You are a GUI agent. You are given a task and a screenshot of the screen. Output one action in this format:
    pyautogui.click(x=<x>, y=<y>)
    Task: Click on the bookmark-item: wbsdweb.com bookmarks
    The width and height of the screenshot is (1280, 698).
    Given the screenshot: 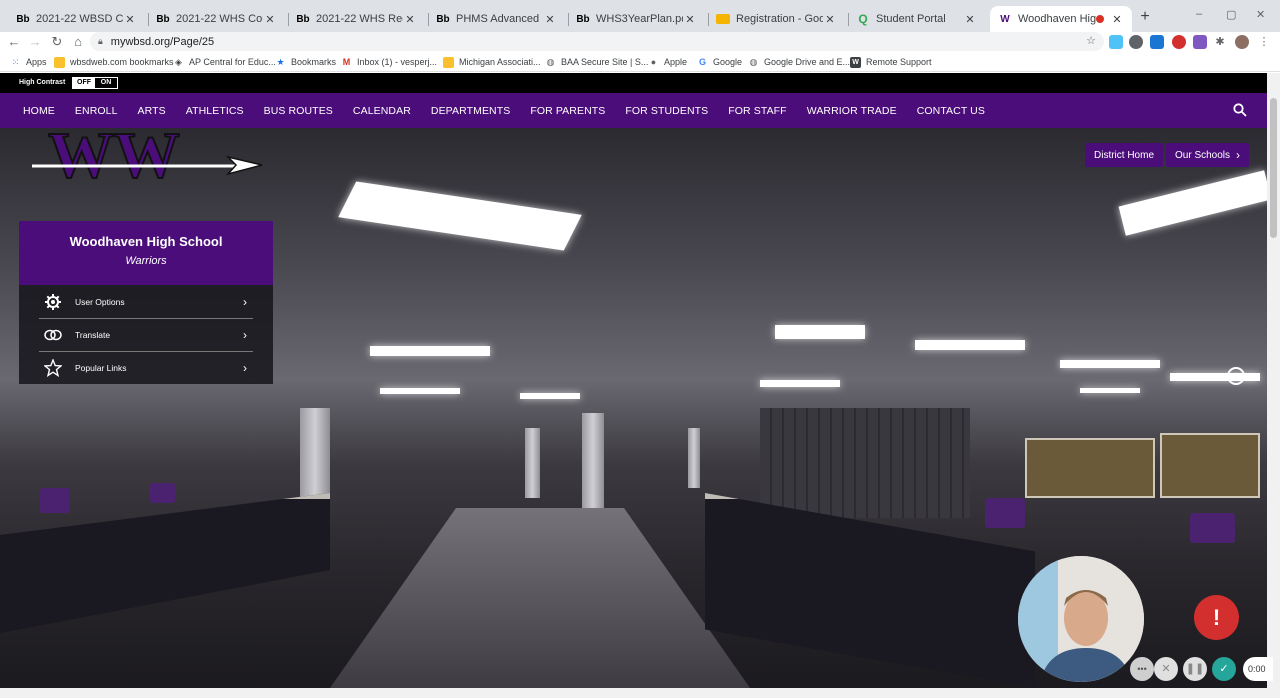 What is the action you would take?
    pyautogui.click(x=114, y=62)
    